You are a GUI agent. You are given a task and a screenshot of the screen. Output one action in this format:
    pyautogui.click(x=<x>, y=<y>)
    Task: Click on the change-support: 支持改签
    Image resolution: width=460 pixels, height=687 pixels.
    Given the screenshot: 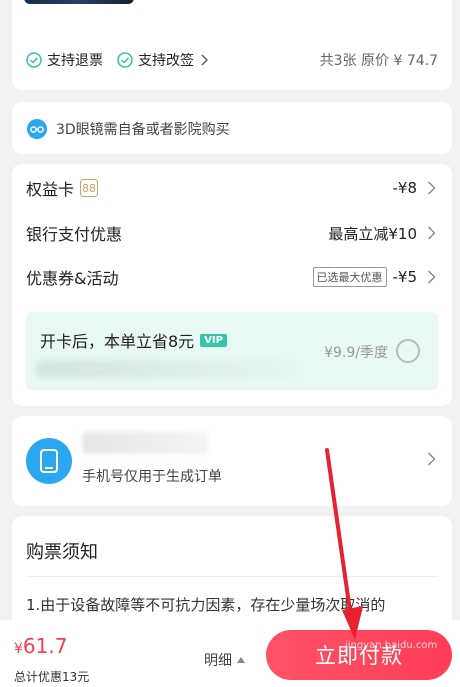 What is the action you would take?
    pyautogui.click(x=163, y=60)
    